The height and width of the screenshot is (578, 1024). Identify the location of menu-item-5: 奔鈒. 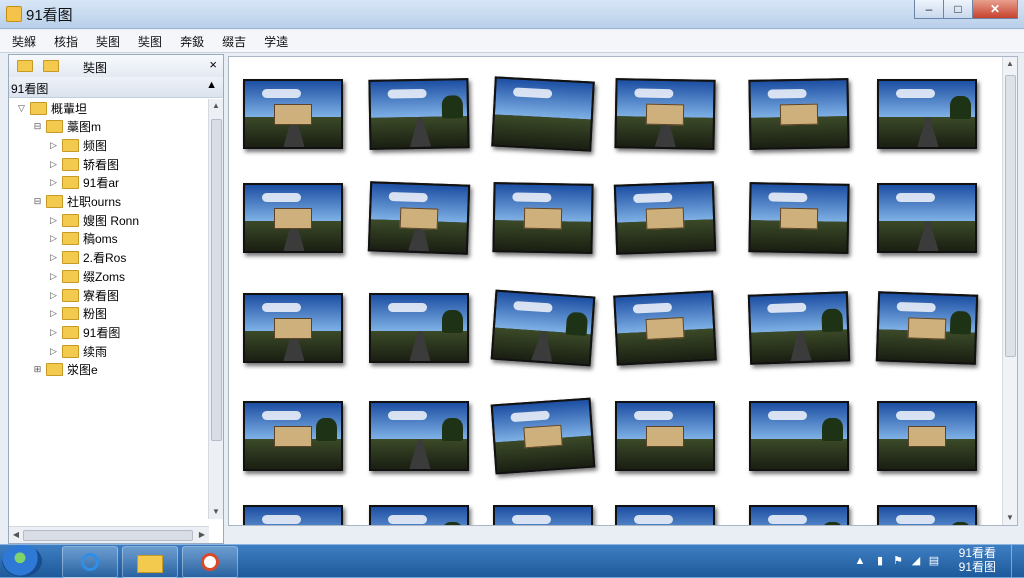
(192, 41).